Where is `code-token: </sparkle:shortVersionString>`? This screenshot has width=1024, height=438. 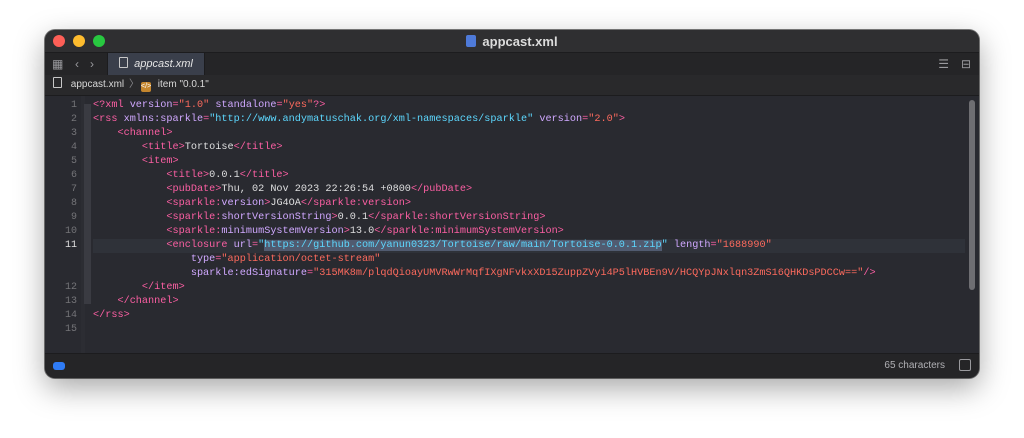
code-token: </sparkle:shortVersionString> is located at coordinates (457, 217).